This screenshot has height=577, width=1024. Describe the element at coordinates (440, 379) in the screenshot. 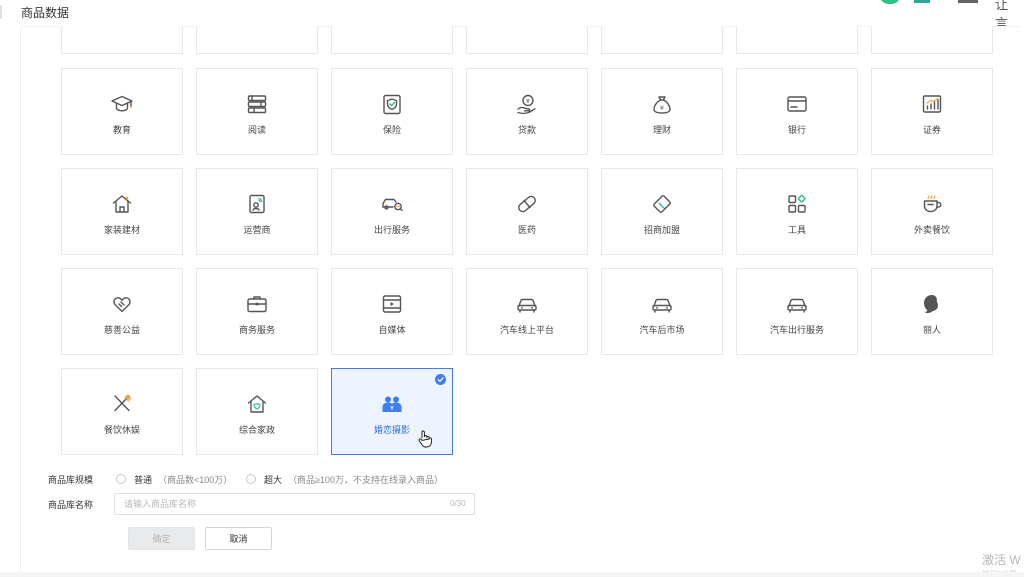

I see `check-circle-icon` at that location.